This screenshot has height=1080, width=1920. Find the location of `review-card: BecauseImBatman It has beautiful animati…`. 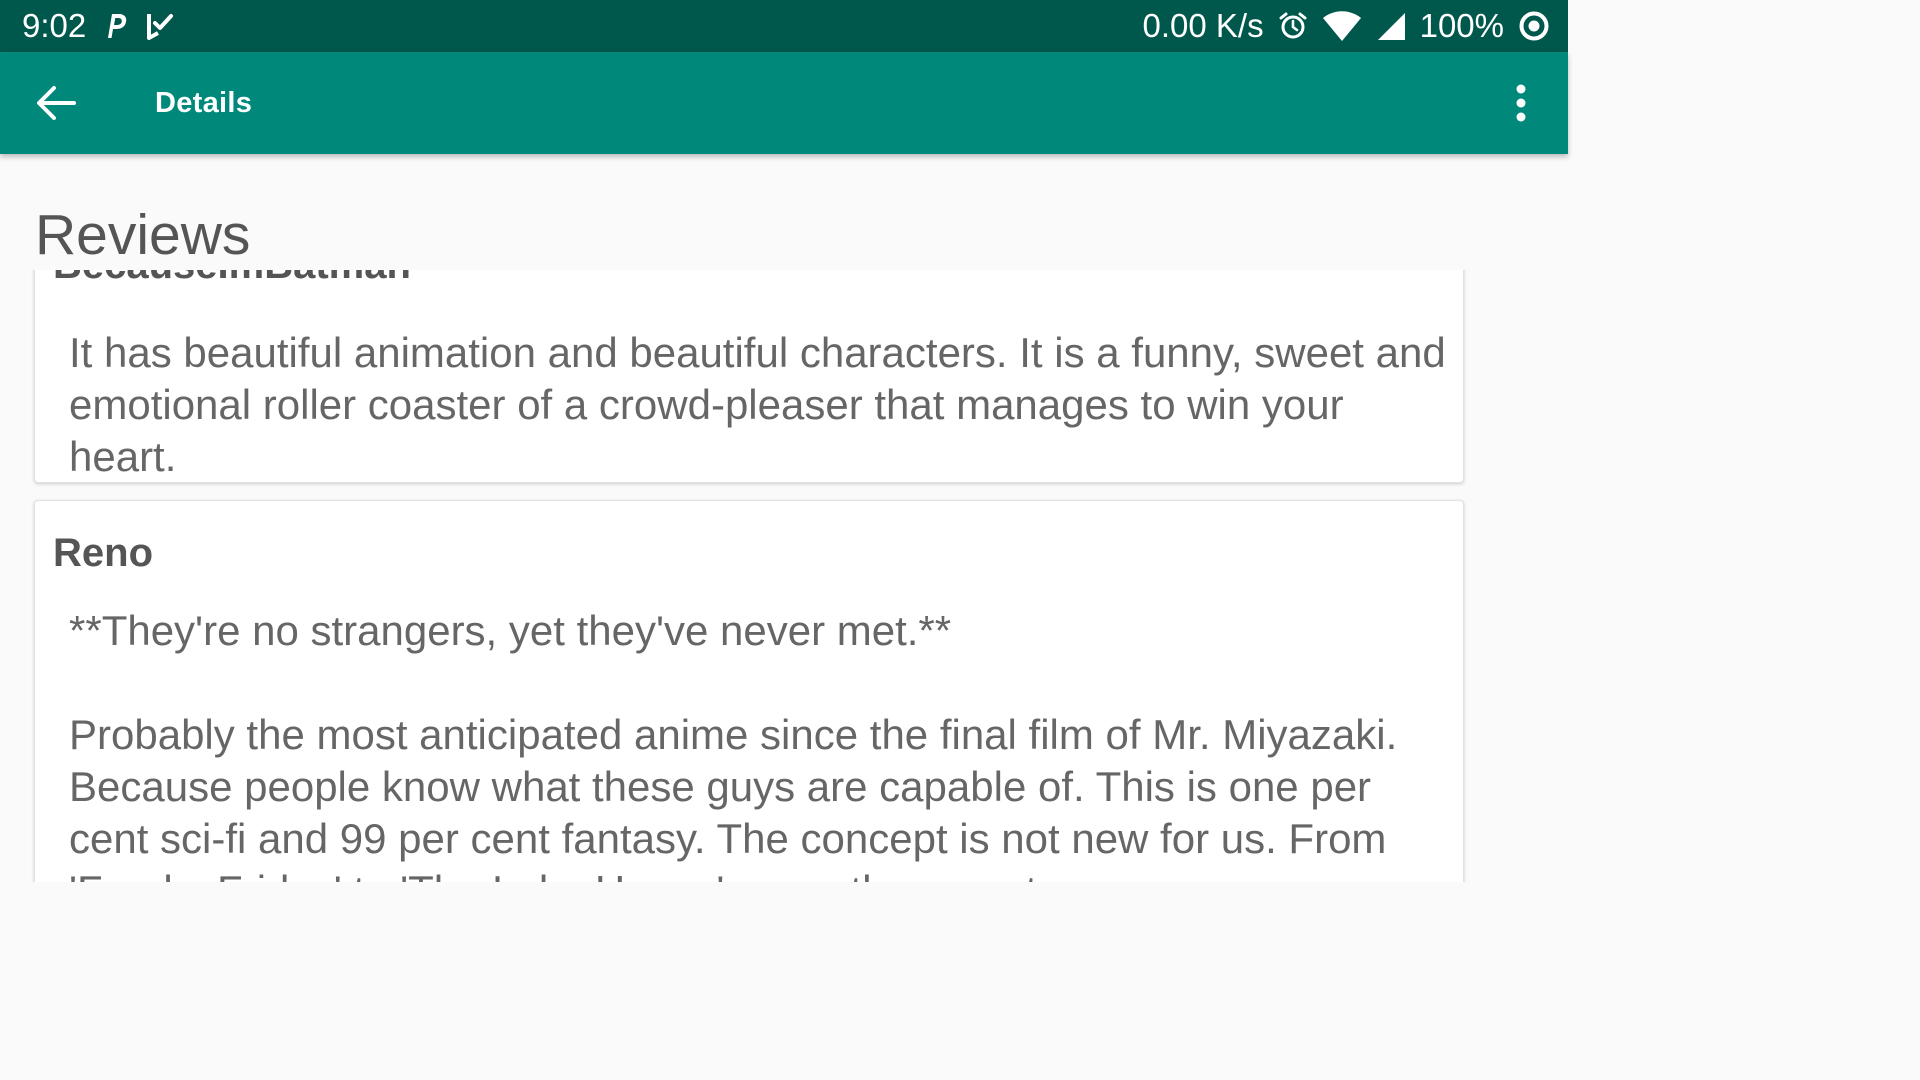

review-card: BecauseImBatman It has beautiful animati… is located at coordinates (749, 376).